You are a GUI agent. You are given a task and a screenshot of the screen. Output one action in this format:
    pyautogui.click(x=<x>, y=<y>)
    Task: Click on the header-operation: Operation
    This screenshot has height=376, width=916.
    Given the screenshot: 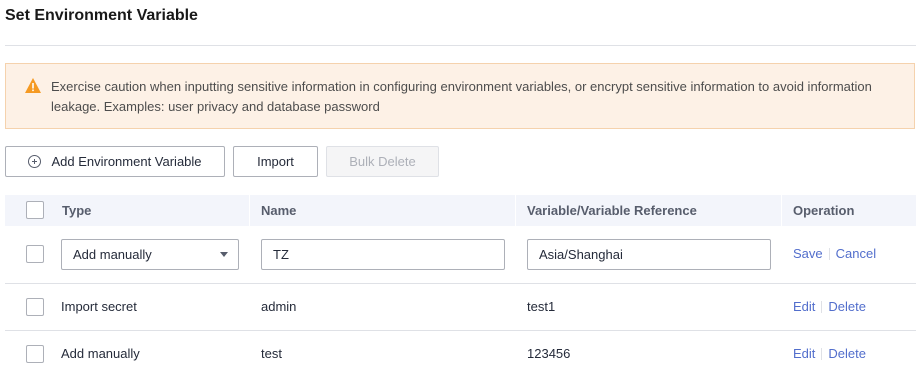 What is the action you would take?
    pyautogui.click(x=824, y=210)
    